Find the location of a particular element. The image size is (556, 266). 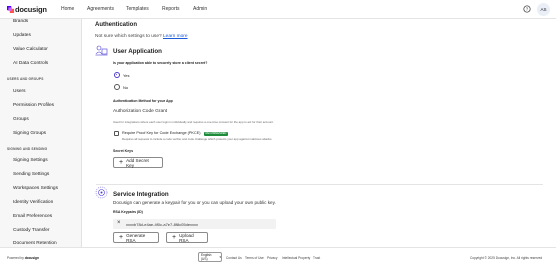

footer-link-intellectual-property: Intellectual Property is located at coordinates (296, 258).